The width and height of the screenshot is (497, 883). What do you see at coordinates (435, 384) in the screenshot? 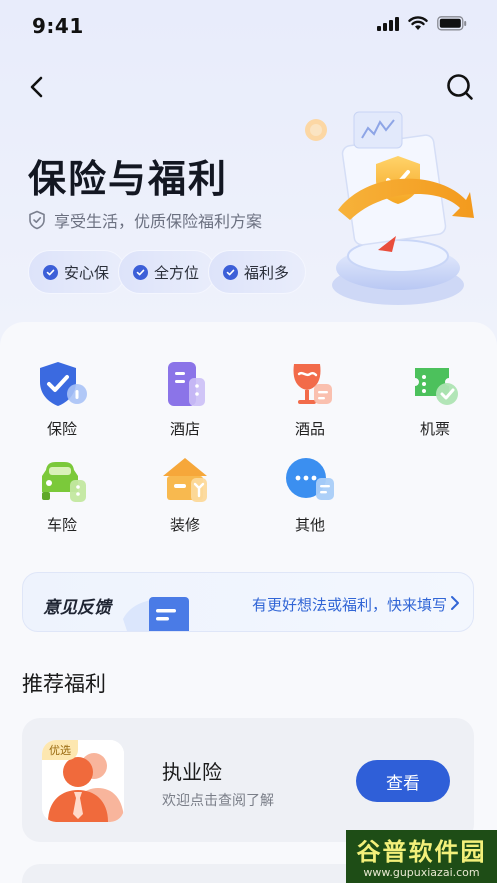
I see `ticket-icon` at bounding box center [435, 384].